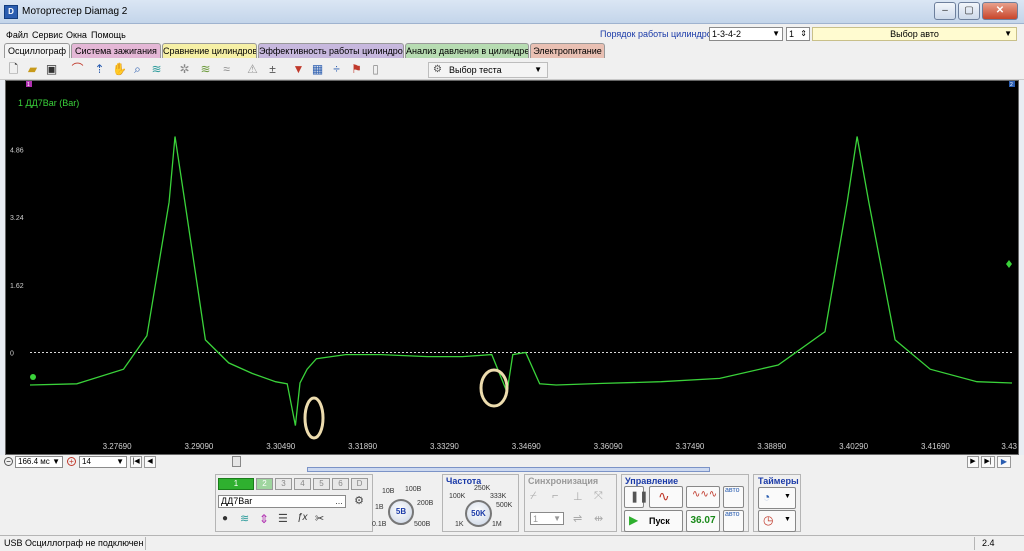 The height and width of the screenshot is (551, 1024). What do you see at coordinates (264, 484) in the screenshot?
I see `channel-button-2: 2` at bounding box center [264, 484].